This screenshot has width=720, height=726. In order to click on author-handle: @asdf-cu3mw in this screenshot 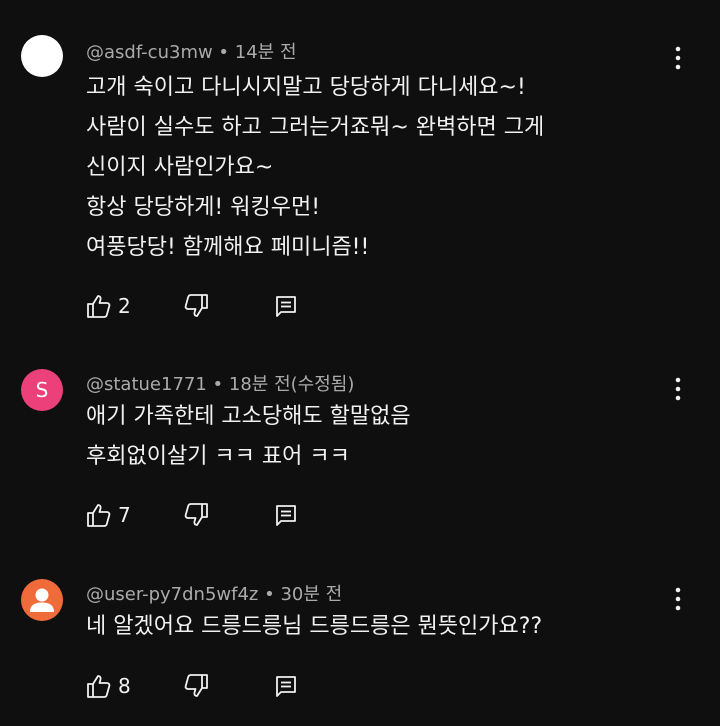, I will do `click(149, 52)`.